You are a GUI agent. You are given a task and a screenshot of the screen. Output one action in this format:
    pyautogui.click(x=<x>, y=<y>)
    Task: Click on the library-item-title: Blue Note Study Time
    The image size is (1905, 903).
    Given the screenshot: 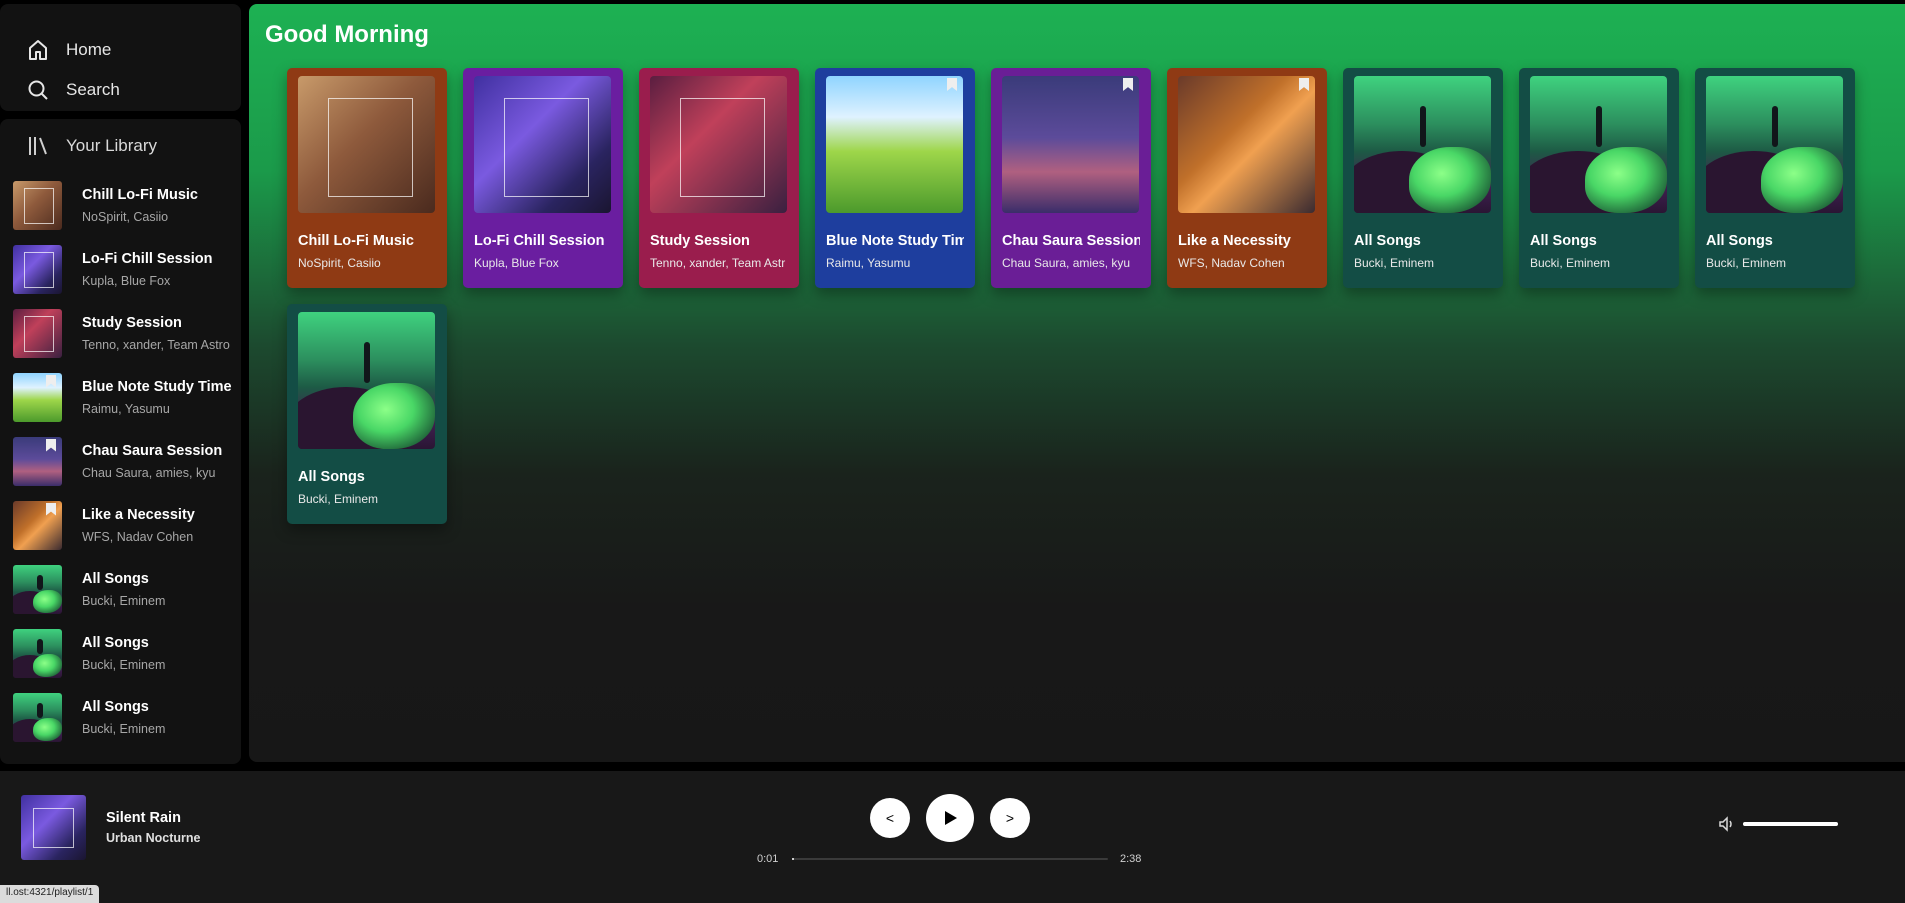 What is the action you would take?
    pyautogui.click(x=157, y=387)
    